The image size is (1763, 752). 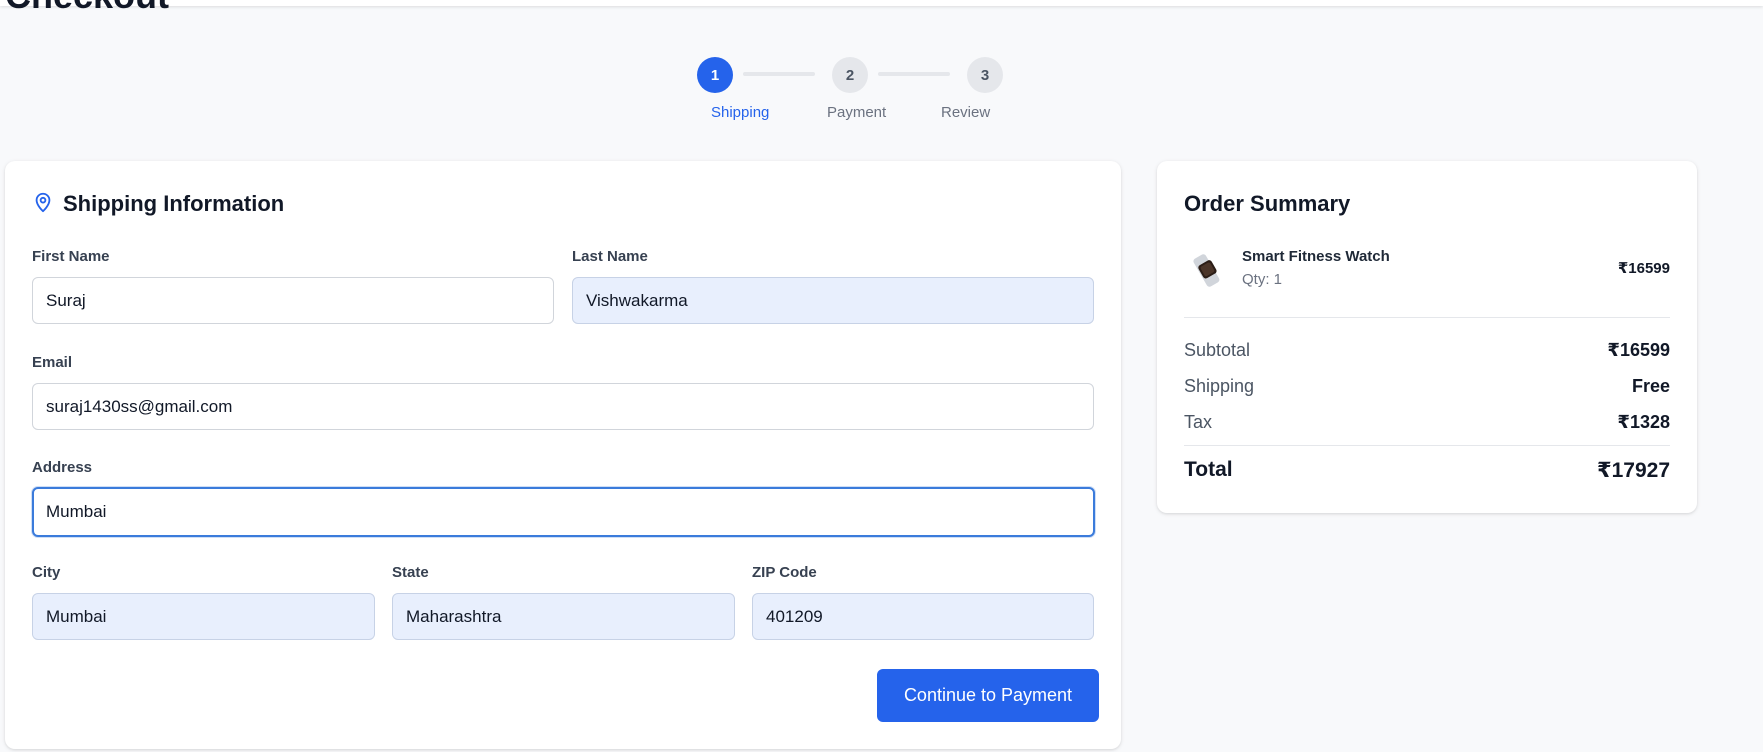 I want to click on product-qty: Qty: 1, so click(x=1262, y=279).